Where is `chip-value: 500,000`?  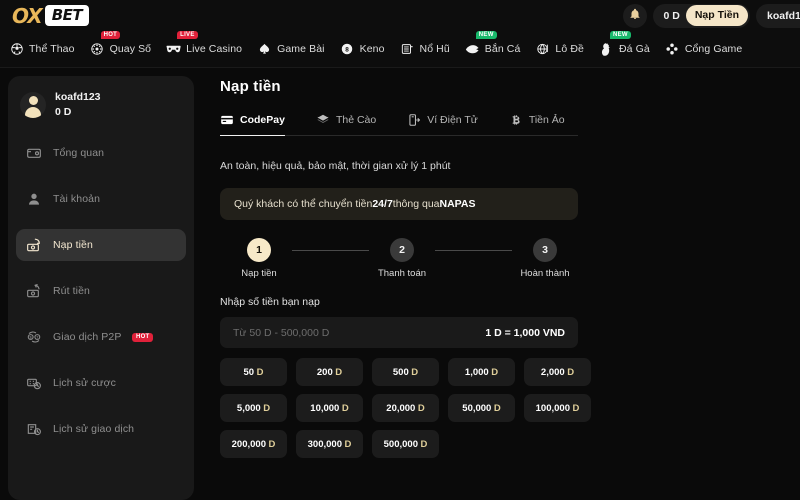
chip-value: 500,000 is located at coordinates (400, 444).